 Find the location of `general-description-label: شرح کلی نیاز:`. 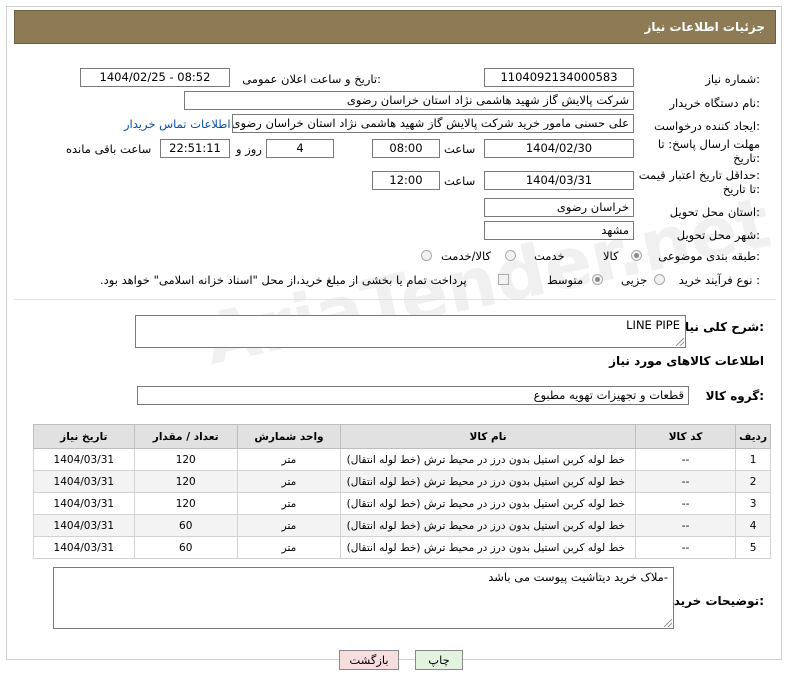

general-description-label: شرح کلی نیاز: is located at coordinates (721, 327).